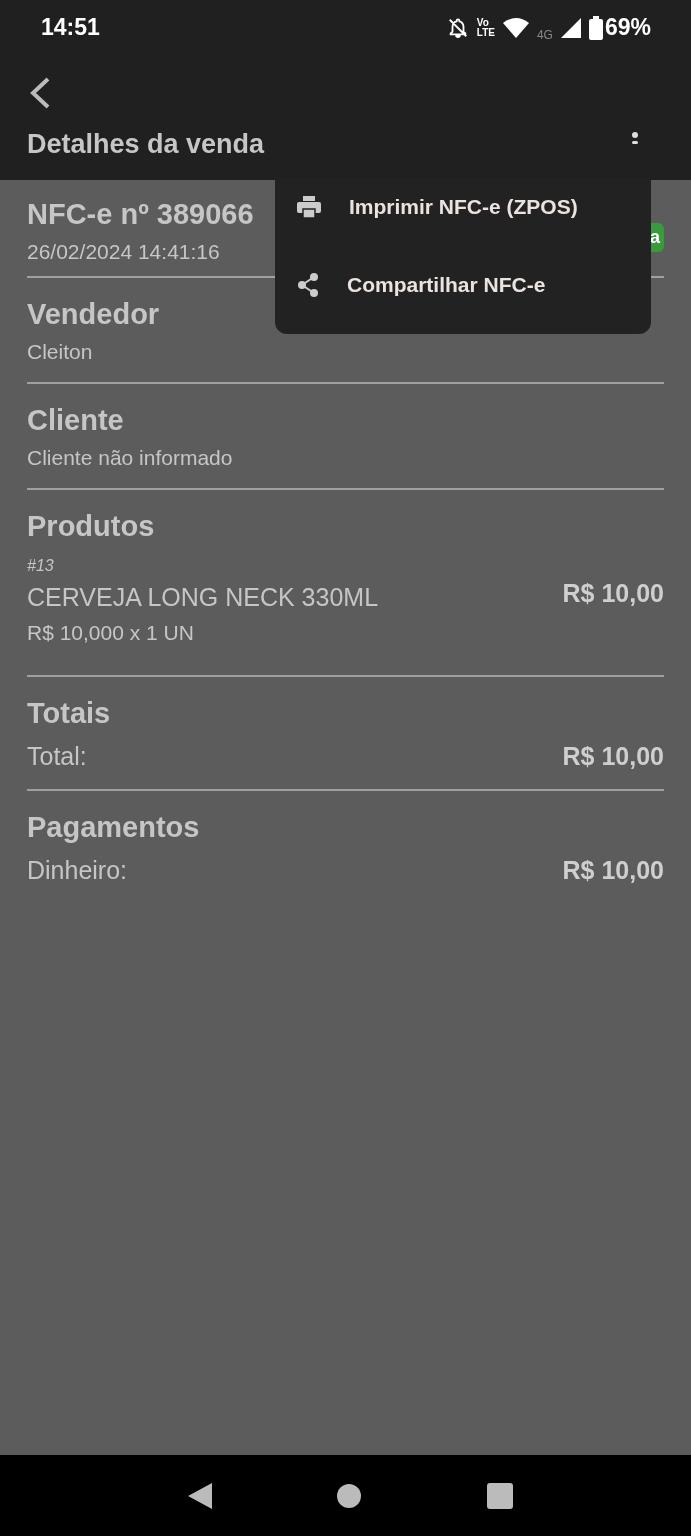 The image size is (691, 1536). What do you see at coordinates (500, 1495) in the screenshot?
I see `recents-icon` at bounding box center [500, 1495].